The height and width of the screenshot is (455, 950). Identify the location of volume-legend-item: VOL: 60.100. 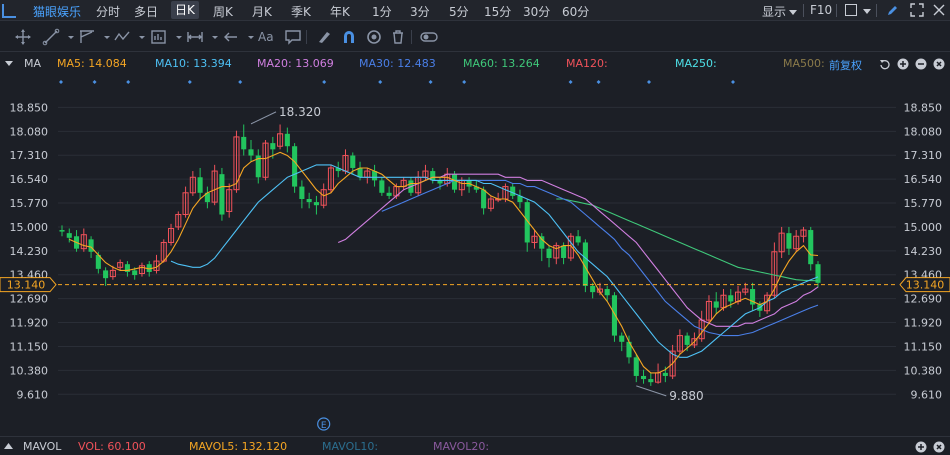
(112, 446).